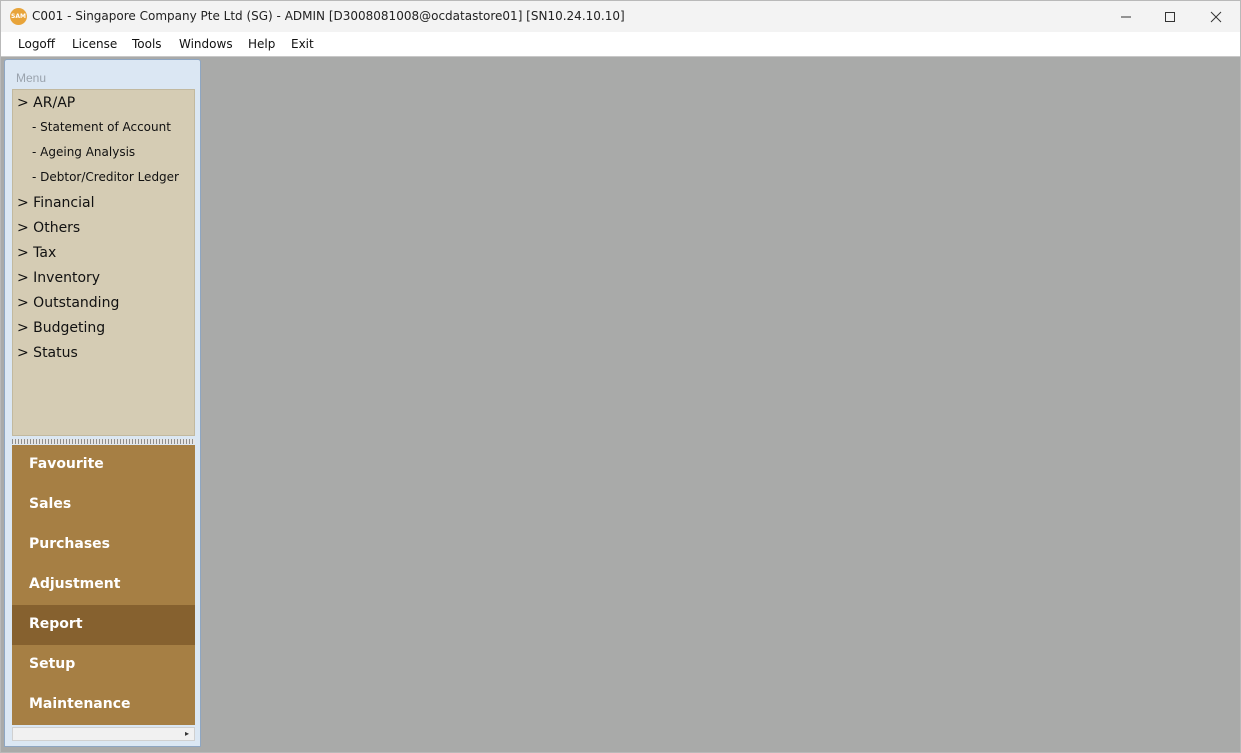 The width and height of the screenshot is (1241, 753). What do you see at coordinates (302, 44) in the screenshot?
I see `menu-exit: Exit` at bounding box center [302, 44].